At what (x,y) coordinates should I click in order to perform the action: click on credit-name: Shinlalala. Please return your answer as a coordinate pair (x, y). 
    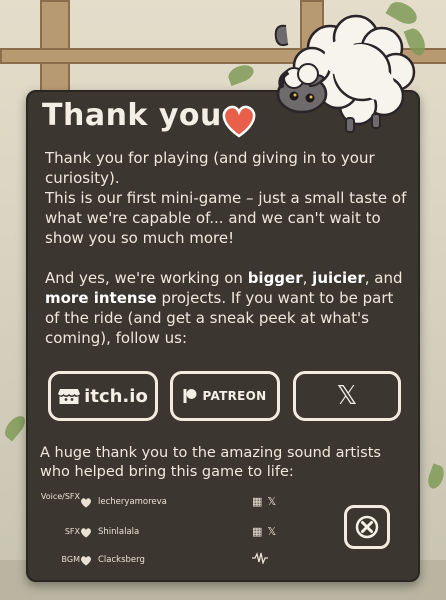
    Looking at the image, I should click on (119, 532).